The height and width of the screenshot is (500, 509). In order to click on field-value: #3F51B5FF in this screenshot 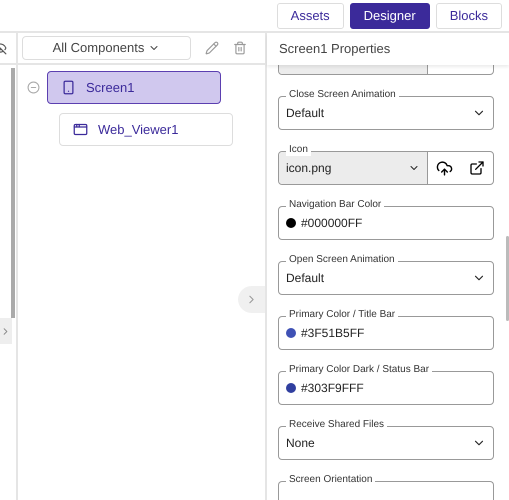, I will do `click(332, 333)`.